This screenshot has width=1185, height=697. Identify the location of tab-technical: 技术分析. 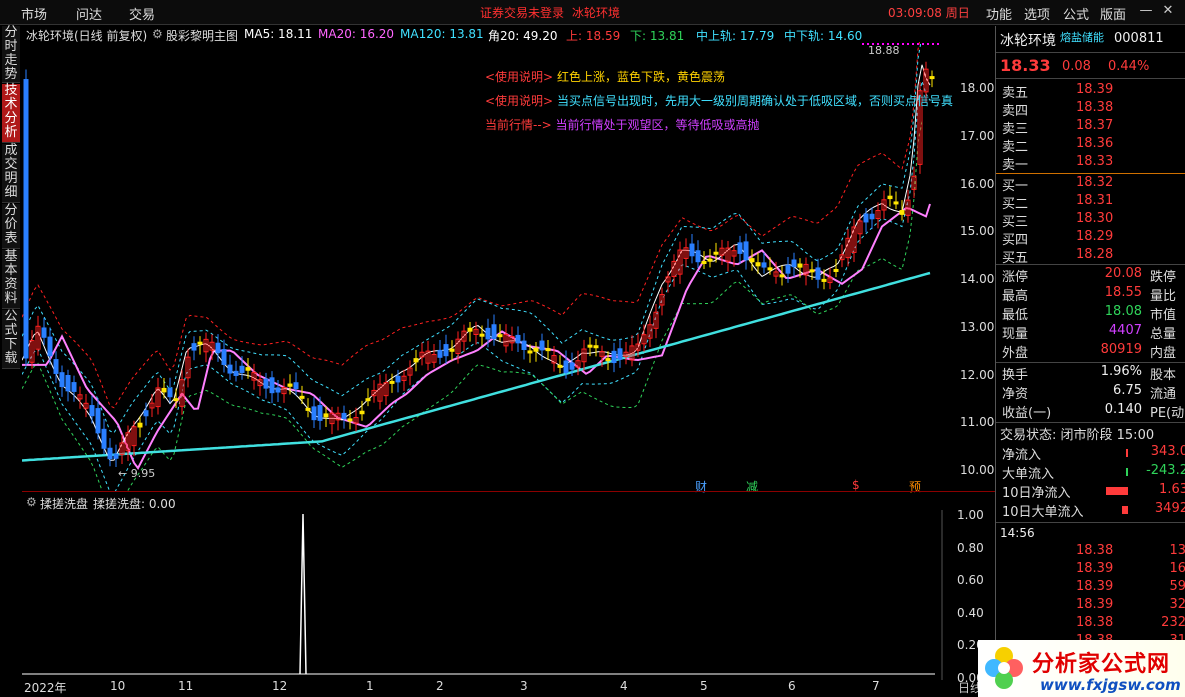
(11, 113).